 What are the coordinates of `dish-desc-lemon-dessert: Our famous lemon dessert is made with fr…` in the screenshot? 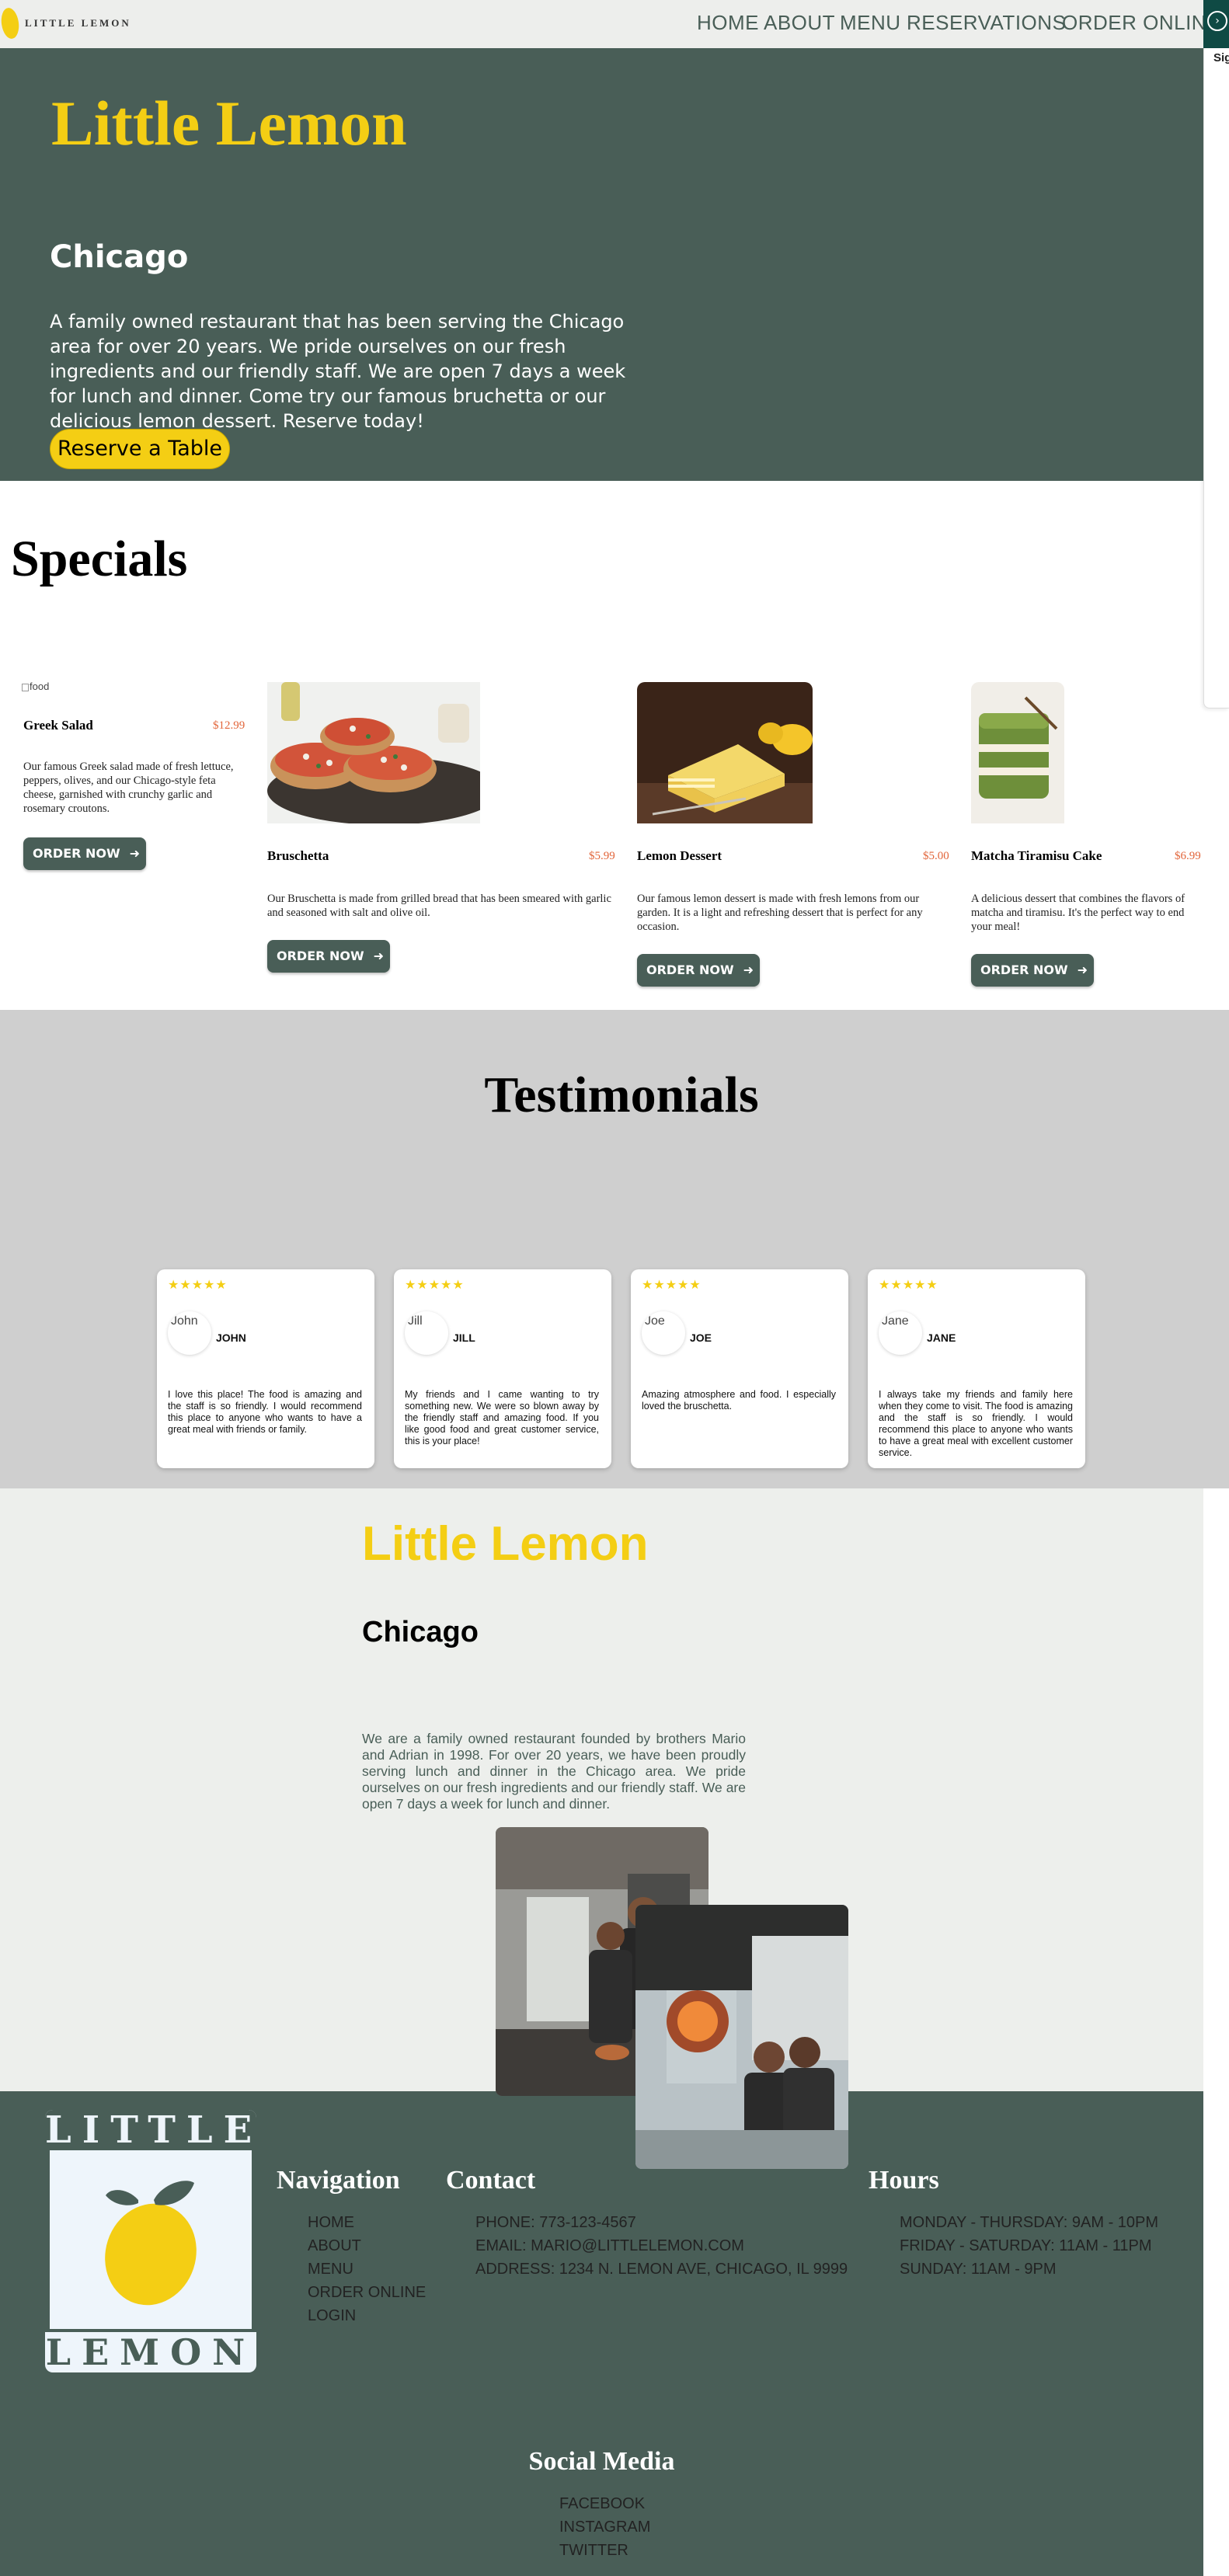 It's located at (780, 913).